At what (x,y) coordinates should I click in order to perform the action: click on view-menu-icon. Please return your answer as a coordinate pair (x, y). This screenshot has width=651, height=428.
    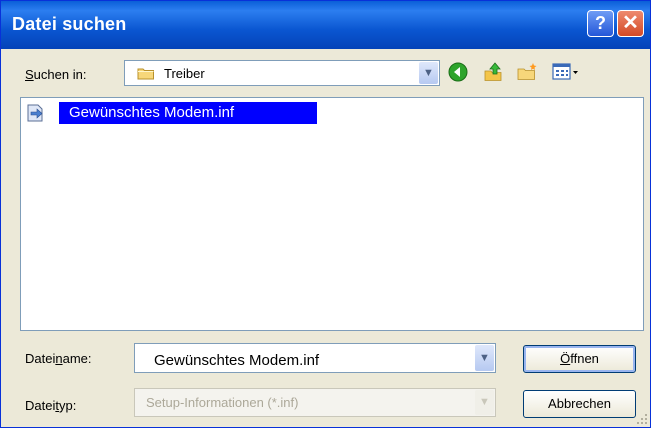
    Looking at the image, I should click on (566, 72).